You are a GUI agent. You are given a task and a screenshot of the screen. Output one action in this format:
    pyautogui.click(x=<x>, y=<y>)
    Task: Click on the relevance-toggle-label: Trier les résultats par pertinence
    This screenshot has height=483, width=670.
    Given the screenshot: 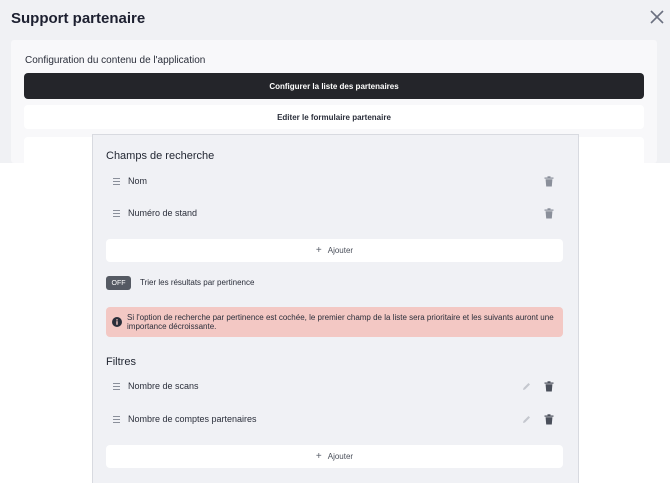 What is the action you would take?
    pyautogui.click(x=197, y=282)
    